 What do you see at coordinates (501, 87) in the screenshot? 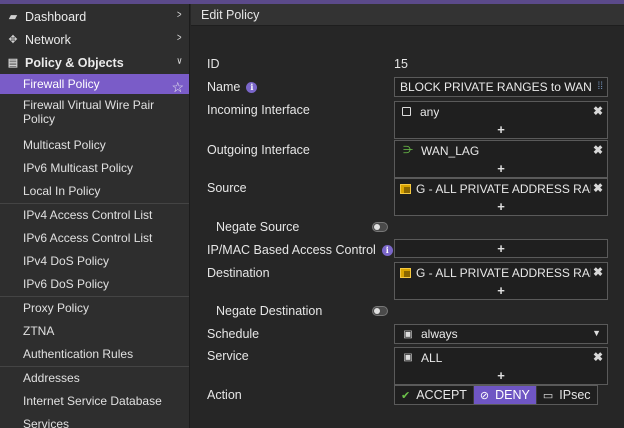
I see `name-input: BLOCK PRIVATE RANGES to WAN ⁞⁞` at bounding box center [501, 87].